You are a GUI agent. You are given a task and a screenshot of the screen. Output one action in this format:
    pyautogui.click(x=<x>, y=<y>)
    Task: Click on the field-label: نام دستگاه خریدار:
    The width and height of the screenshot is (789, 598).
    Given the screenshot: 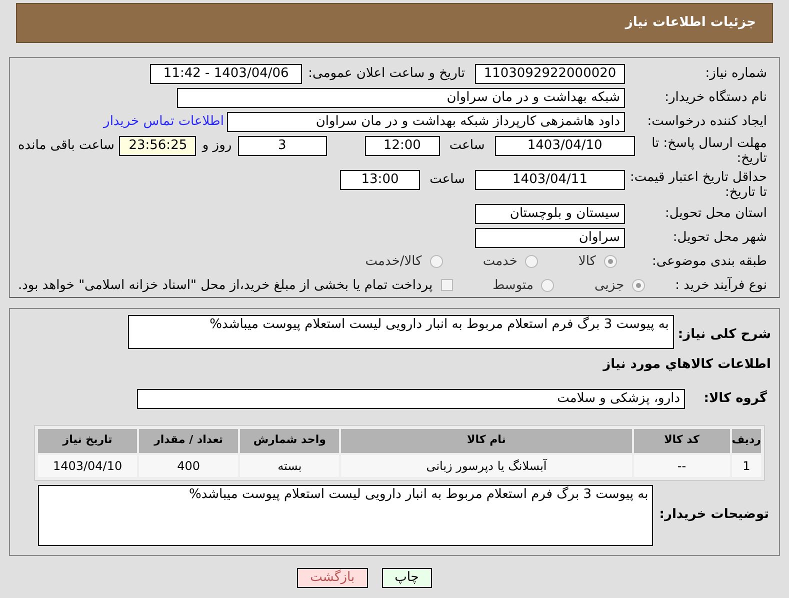 What is the action you would take?
    pyautogui.click(x=715, y=98)
    